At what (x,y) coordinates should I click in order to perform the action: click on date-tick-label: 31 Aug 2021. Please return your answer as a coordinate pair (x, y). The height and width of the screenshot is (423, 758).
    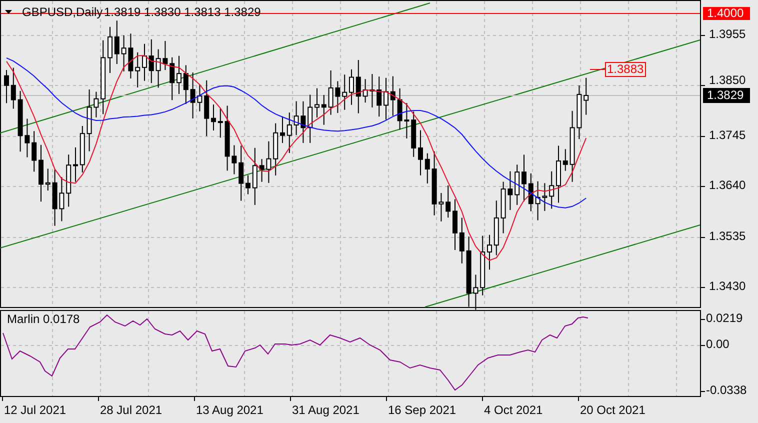
    Looking at the image, I should click on (326, 410).